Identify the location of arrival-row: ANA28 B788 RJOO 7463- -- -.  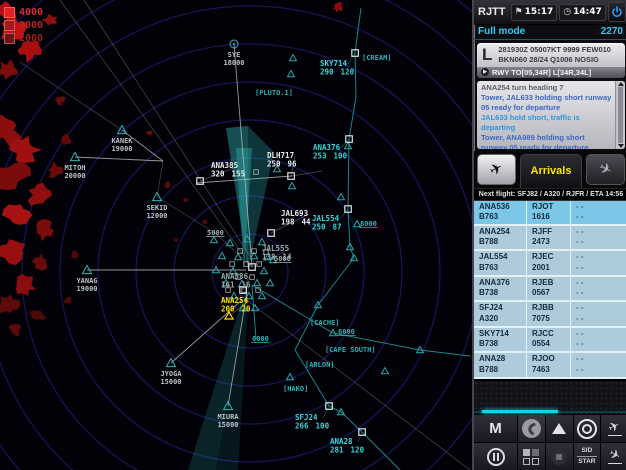
(550, 366).